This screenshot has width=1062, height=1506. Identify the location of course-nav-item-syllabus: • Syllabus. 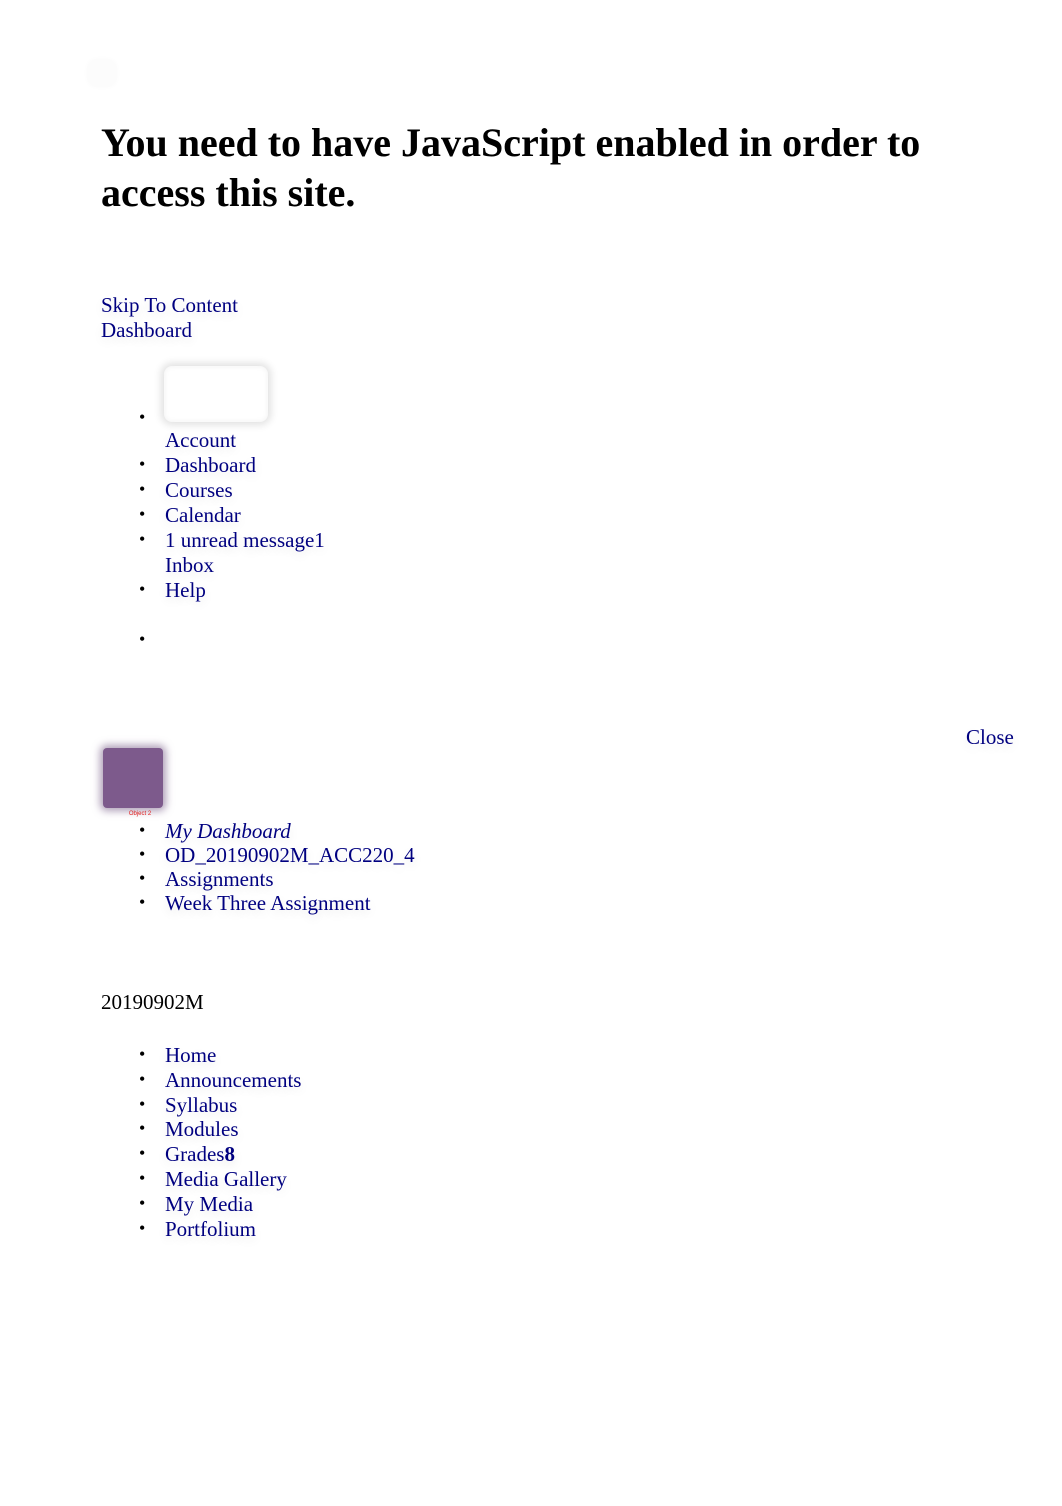
(201, 1105).